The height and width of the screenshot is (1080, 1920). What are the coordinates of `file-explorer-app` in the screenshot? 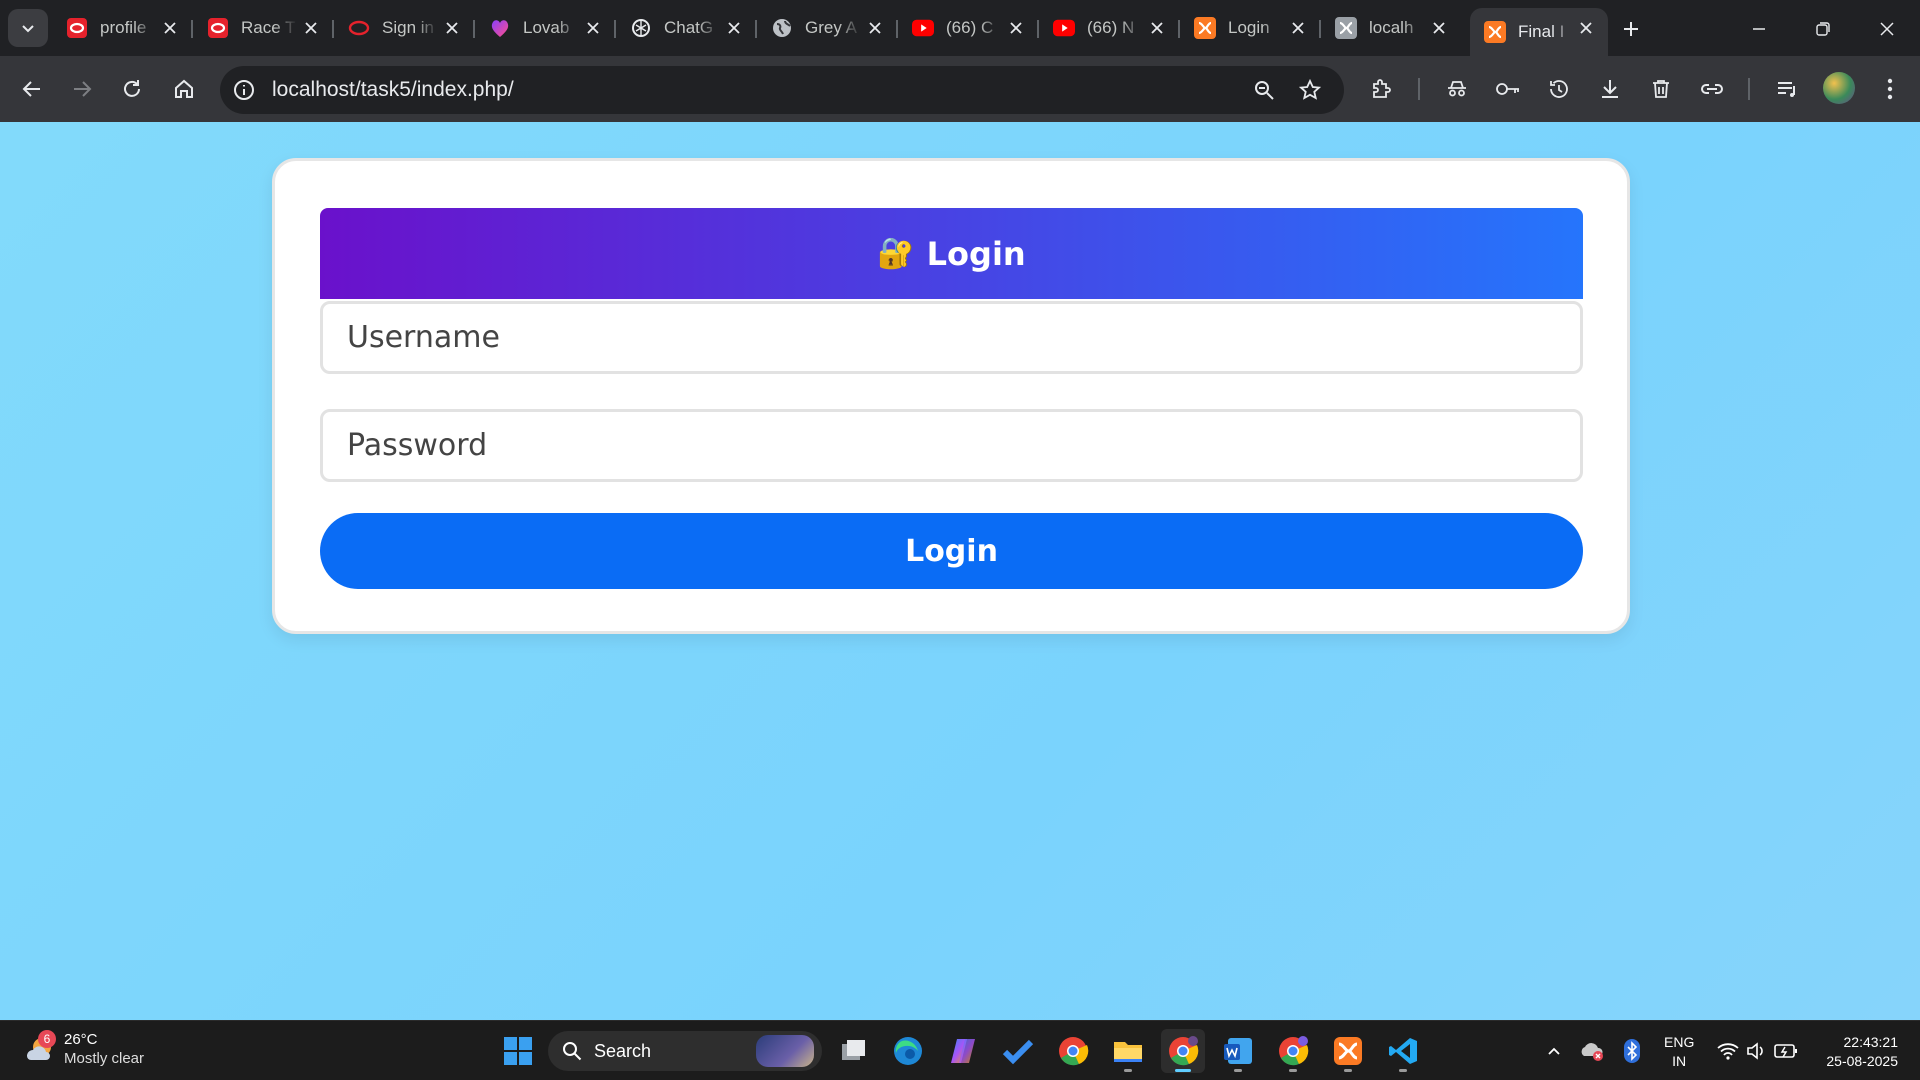 It's located at (1128, 1051).